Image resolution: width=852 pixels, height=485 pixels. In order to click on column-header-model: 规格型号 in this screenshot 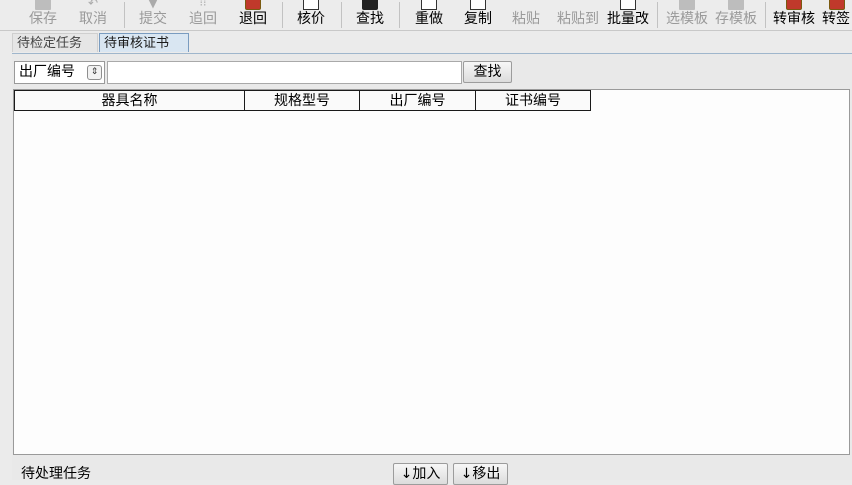, I will do `click(302, 100)`.